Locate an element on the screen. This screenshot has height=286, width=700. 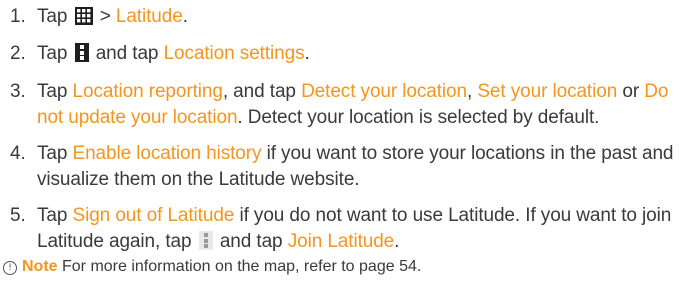
ui-term: Join Latitude is located at coordinates (341, 241).